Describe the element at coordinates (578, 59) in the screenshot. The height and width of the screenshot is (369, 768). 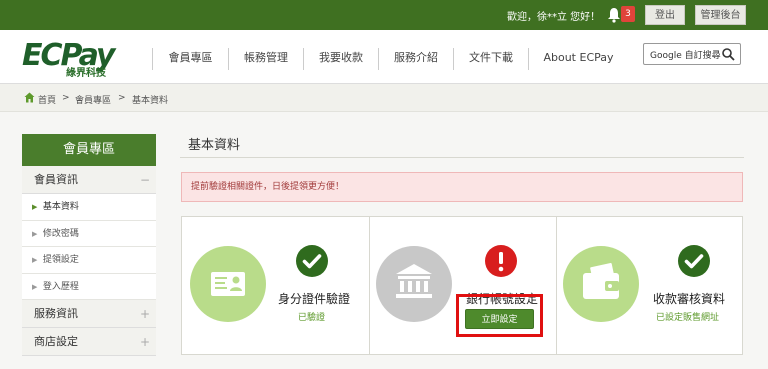
I see `nav-item-about: About ECPay` at that location.